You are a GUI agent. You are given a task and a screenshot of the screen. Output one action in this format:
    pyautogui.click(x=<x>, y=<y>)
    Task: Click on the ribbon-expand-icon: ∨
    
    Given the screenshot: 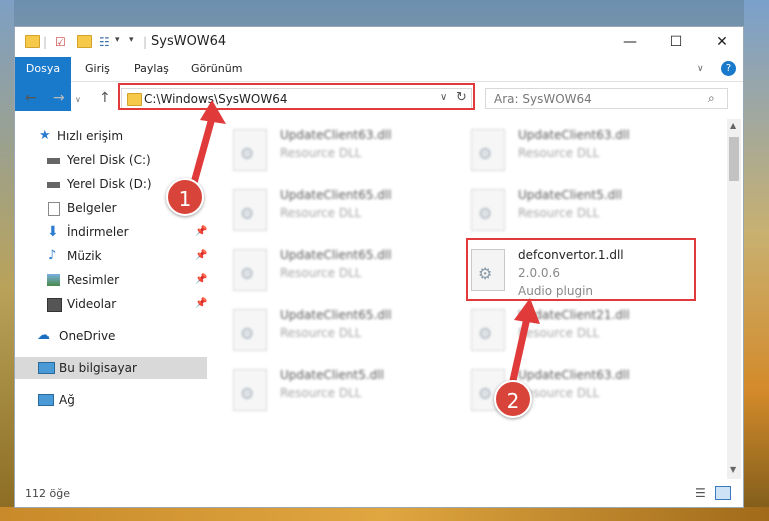 What is the action you would take?
    pyautogui.click(x=700, y=69)
    